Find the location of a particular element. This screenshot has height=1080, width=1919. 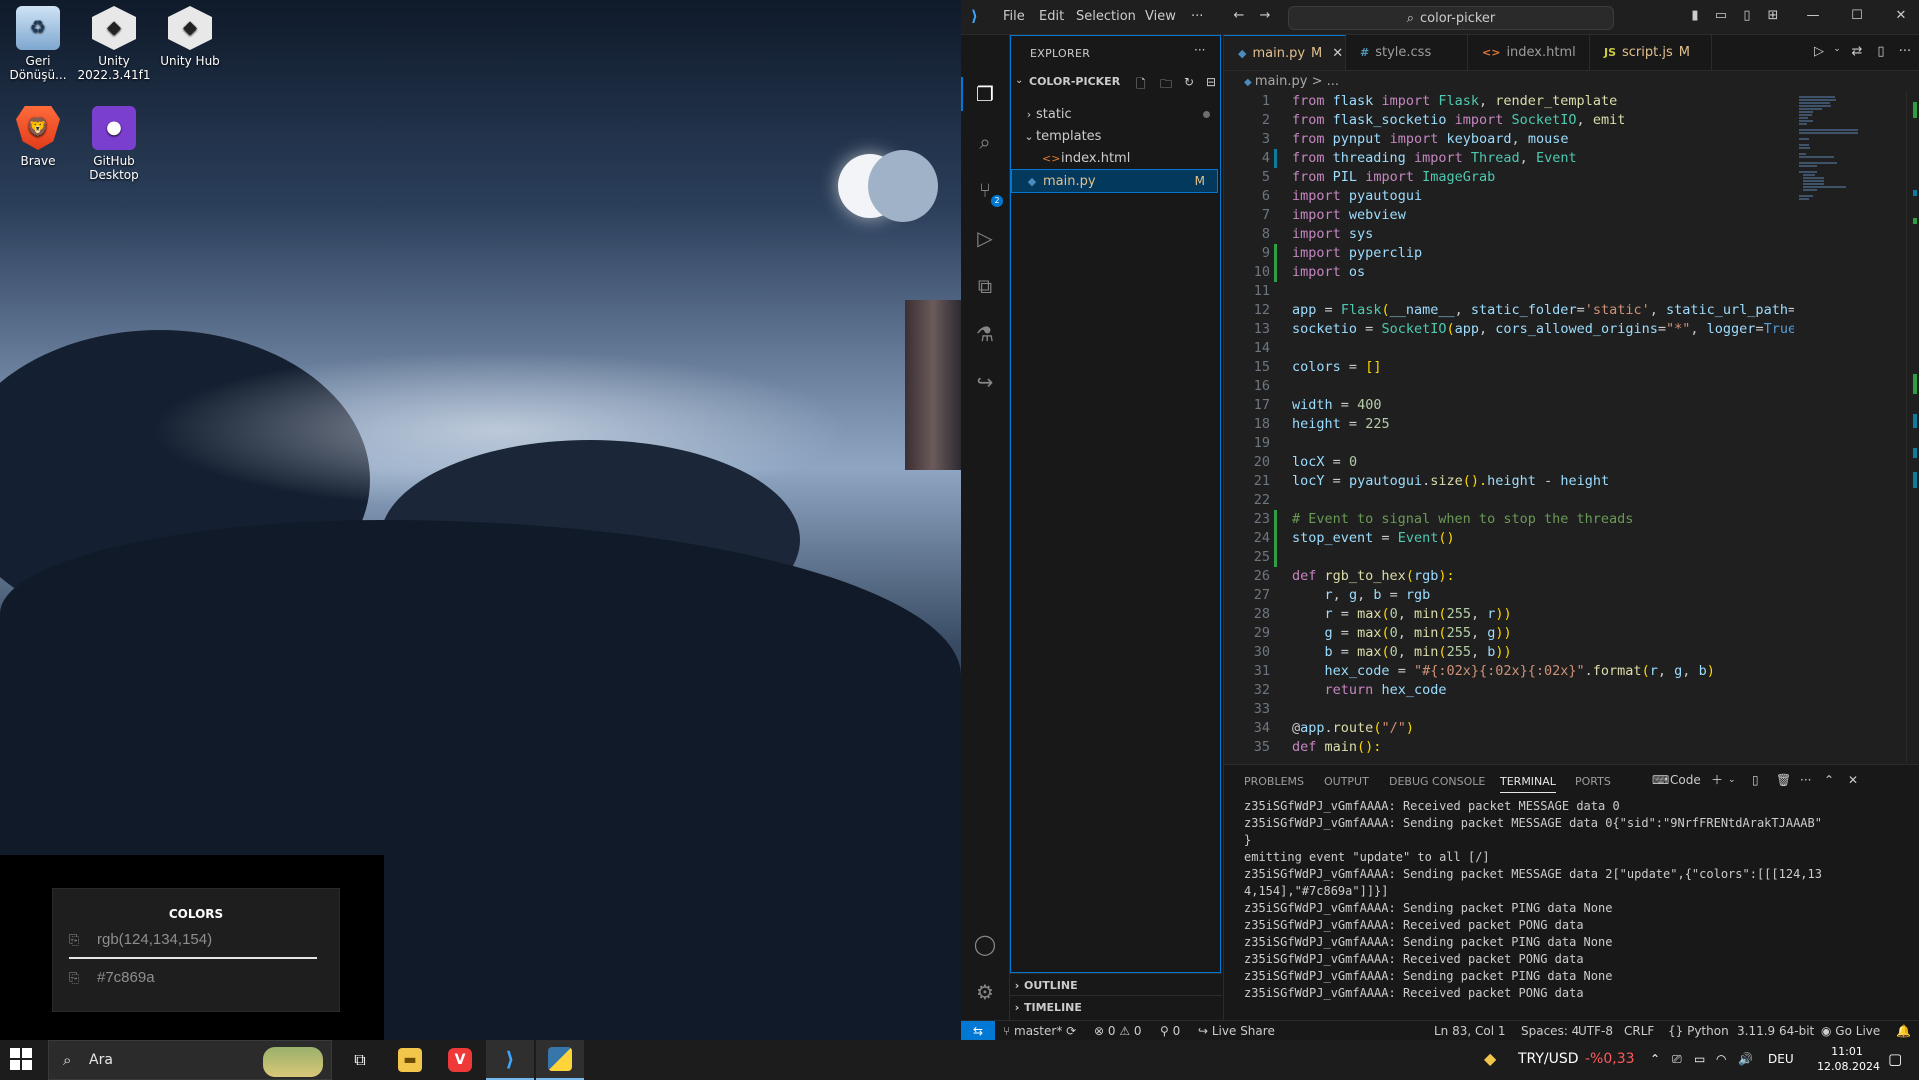

desktop-icon-unity-hub: ◆ Unity Hub is located at coordinates (190, 37).